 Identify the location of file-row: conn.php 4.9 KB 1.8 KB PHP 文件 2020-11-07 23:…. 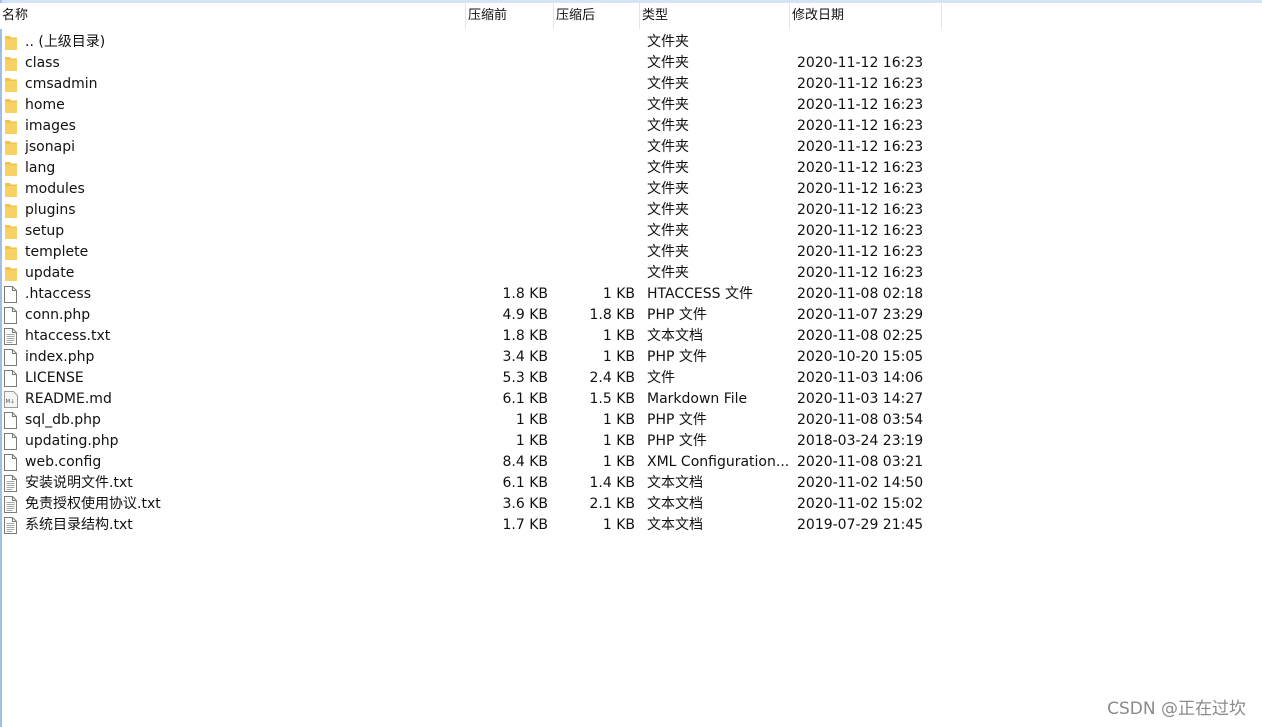
(631, 315).